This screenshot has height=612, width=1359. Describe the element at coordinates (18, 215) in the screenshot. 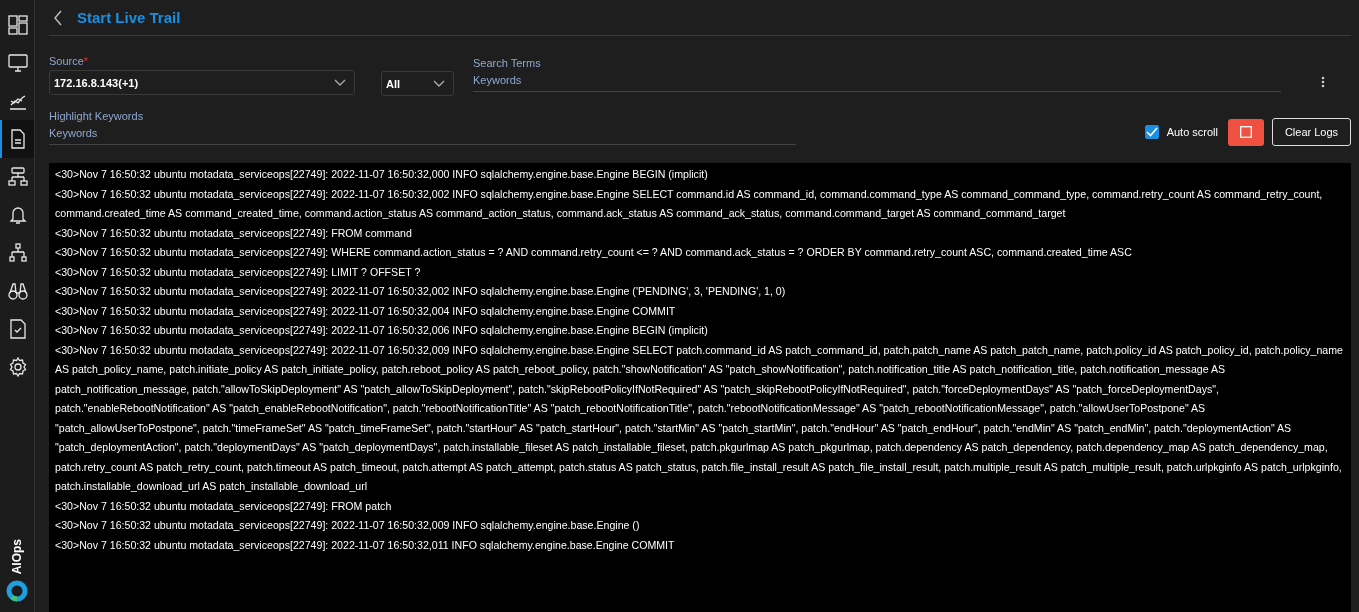

I see `bell-icon` at that location.